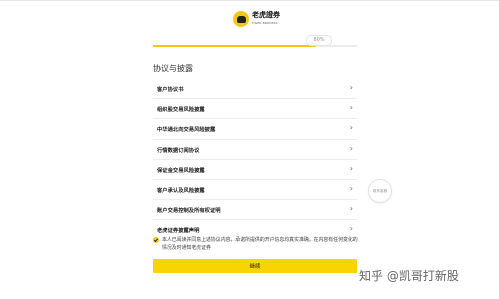 This screenshot has height=299, width=499. Describe the element at coordinates (255, 89) in the screenshot. I see `agreement-item-client-agreement: 客户协议书 ›` at that location.